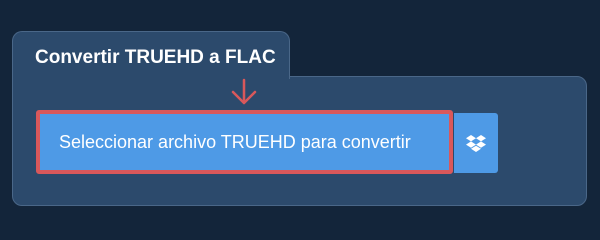 This screenshot has height=240, width=600. I want to click on dropbox-icon, so click(476, 143).